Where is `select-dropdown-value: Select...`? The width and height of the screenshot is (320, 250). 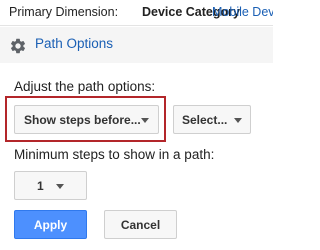 select-dropdown-value: Select... is located at coordinates (205, 119).